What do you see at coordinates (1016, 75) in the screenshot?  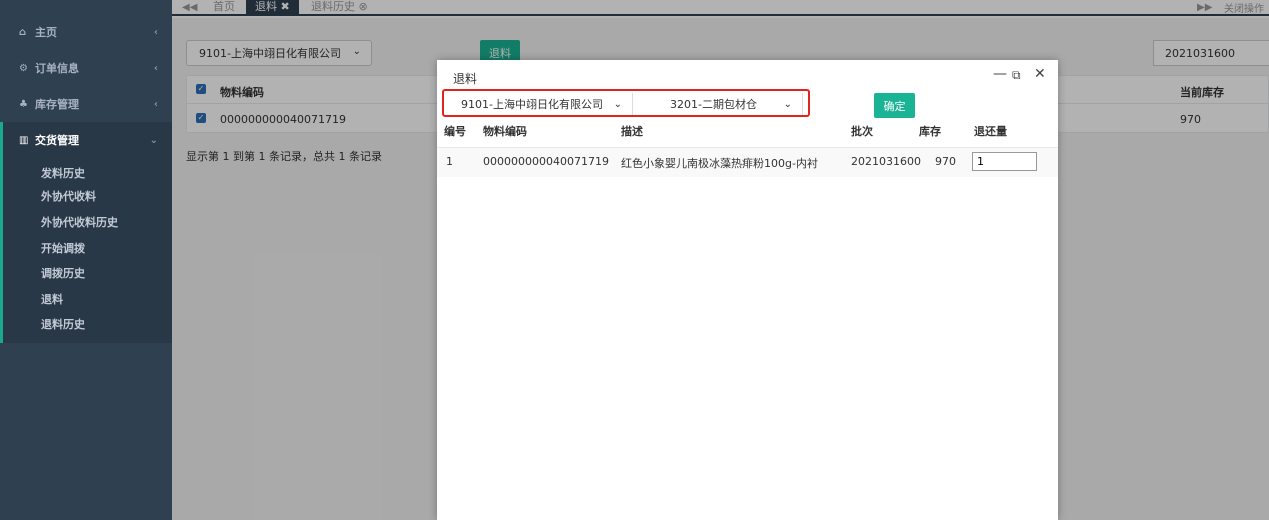 I see `maximize-icon: ⧉` at bounding box center [1016, 75].